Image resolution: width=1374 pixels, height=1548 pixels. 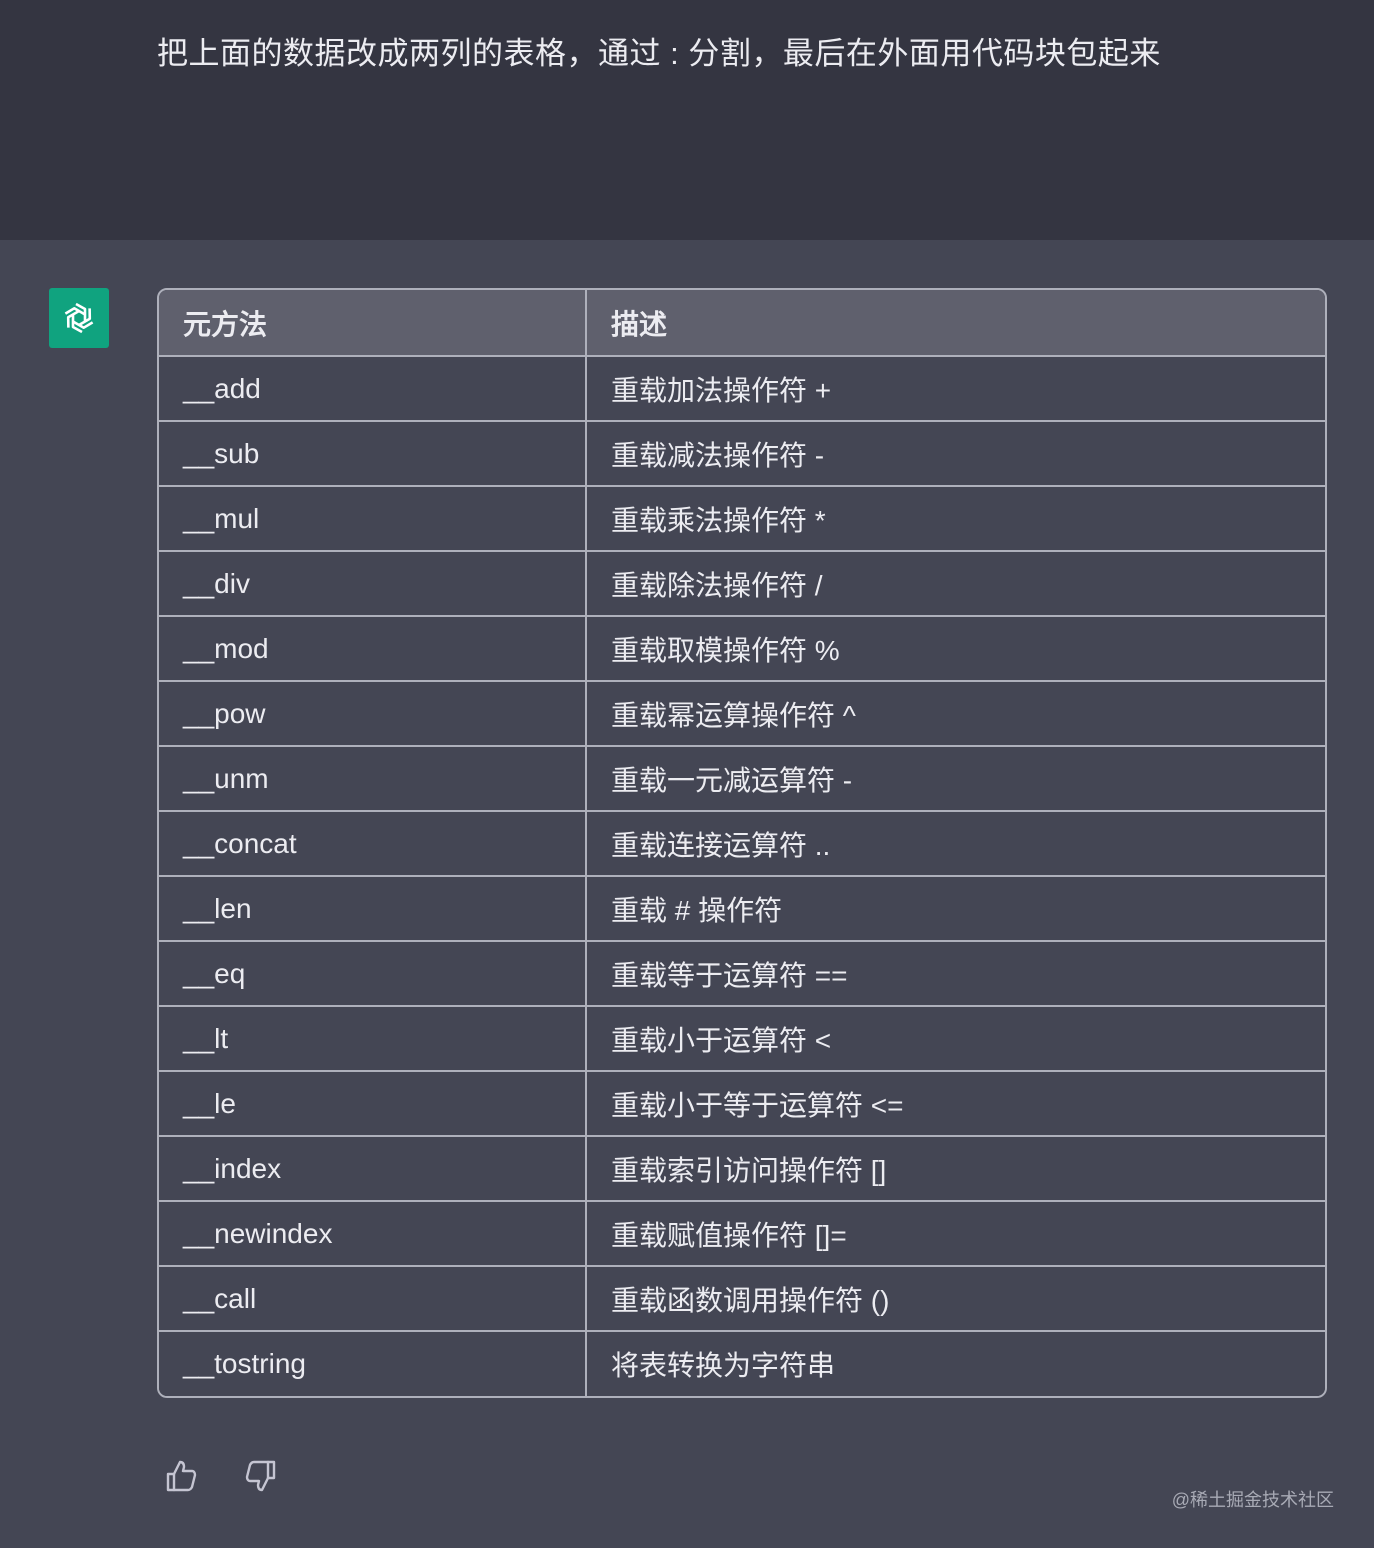 I want to click on table-row: __tostring 将表转换为字符串, so click(x=742, y=1363).